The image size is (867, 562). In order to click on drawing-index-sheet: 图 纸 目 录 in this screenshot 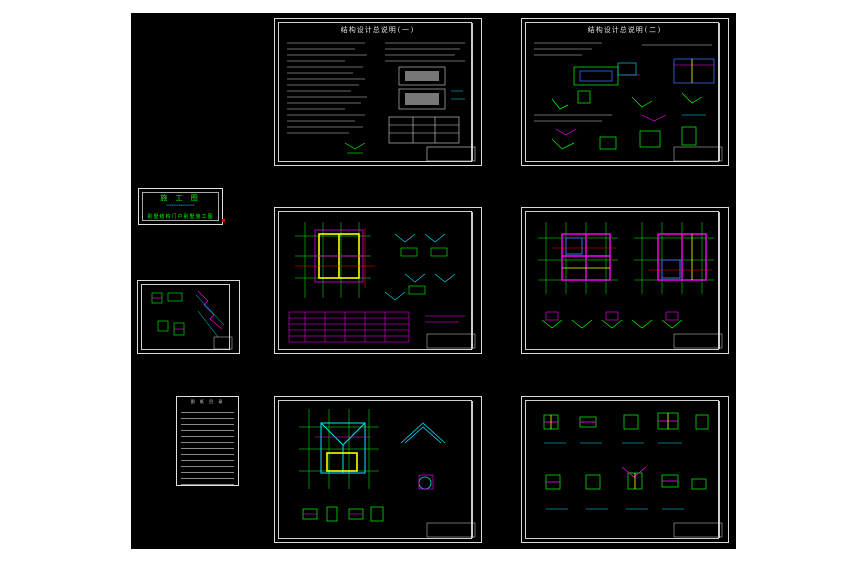, I will do `click(207, 441)`.